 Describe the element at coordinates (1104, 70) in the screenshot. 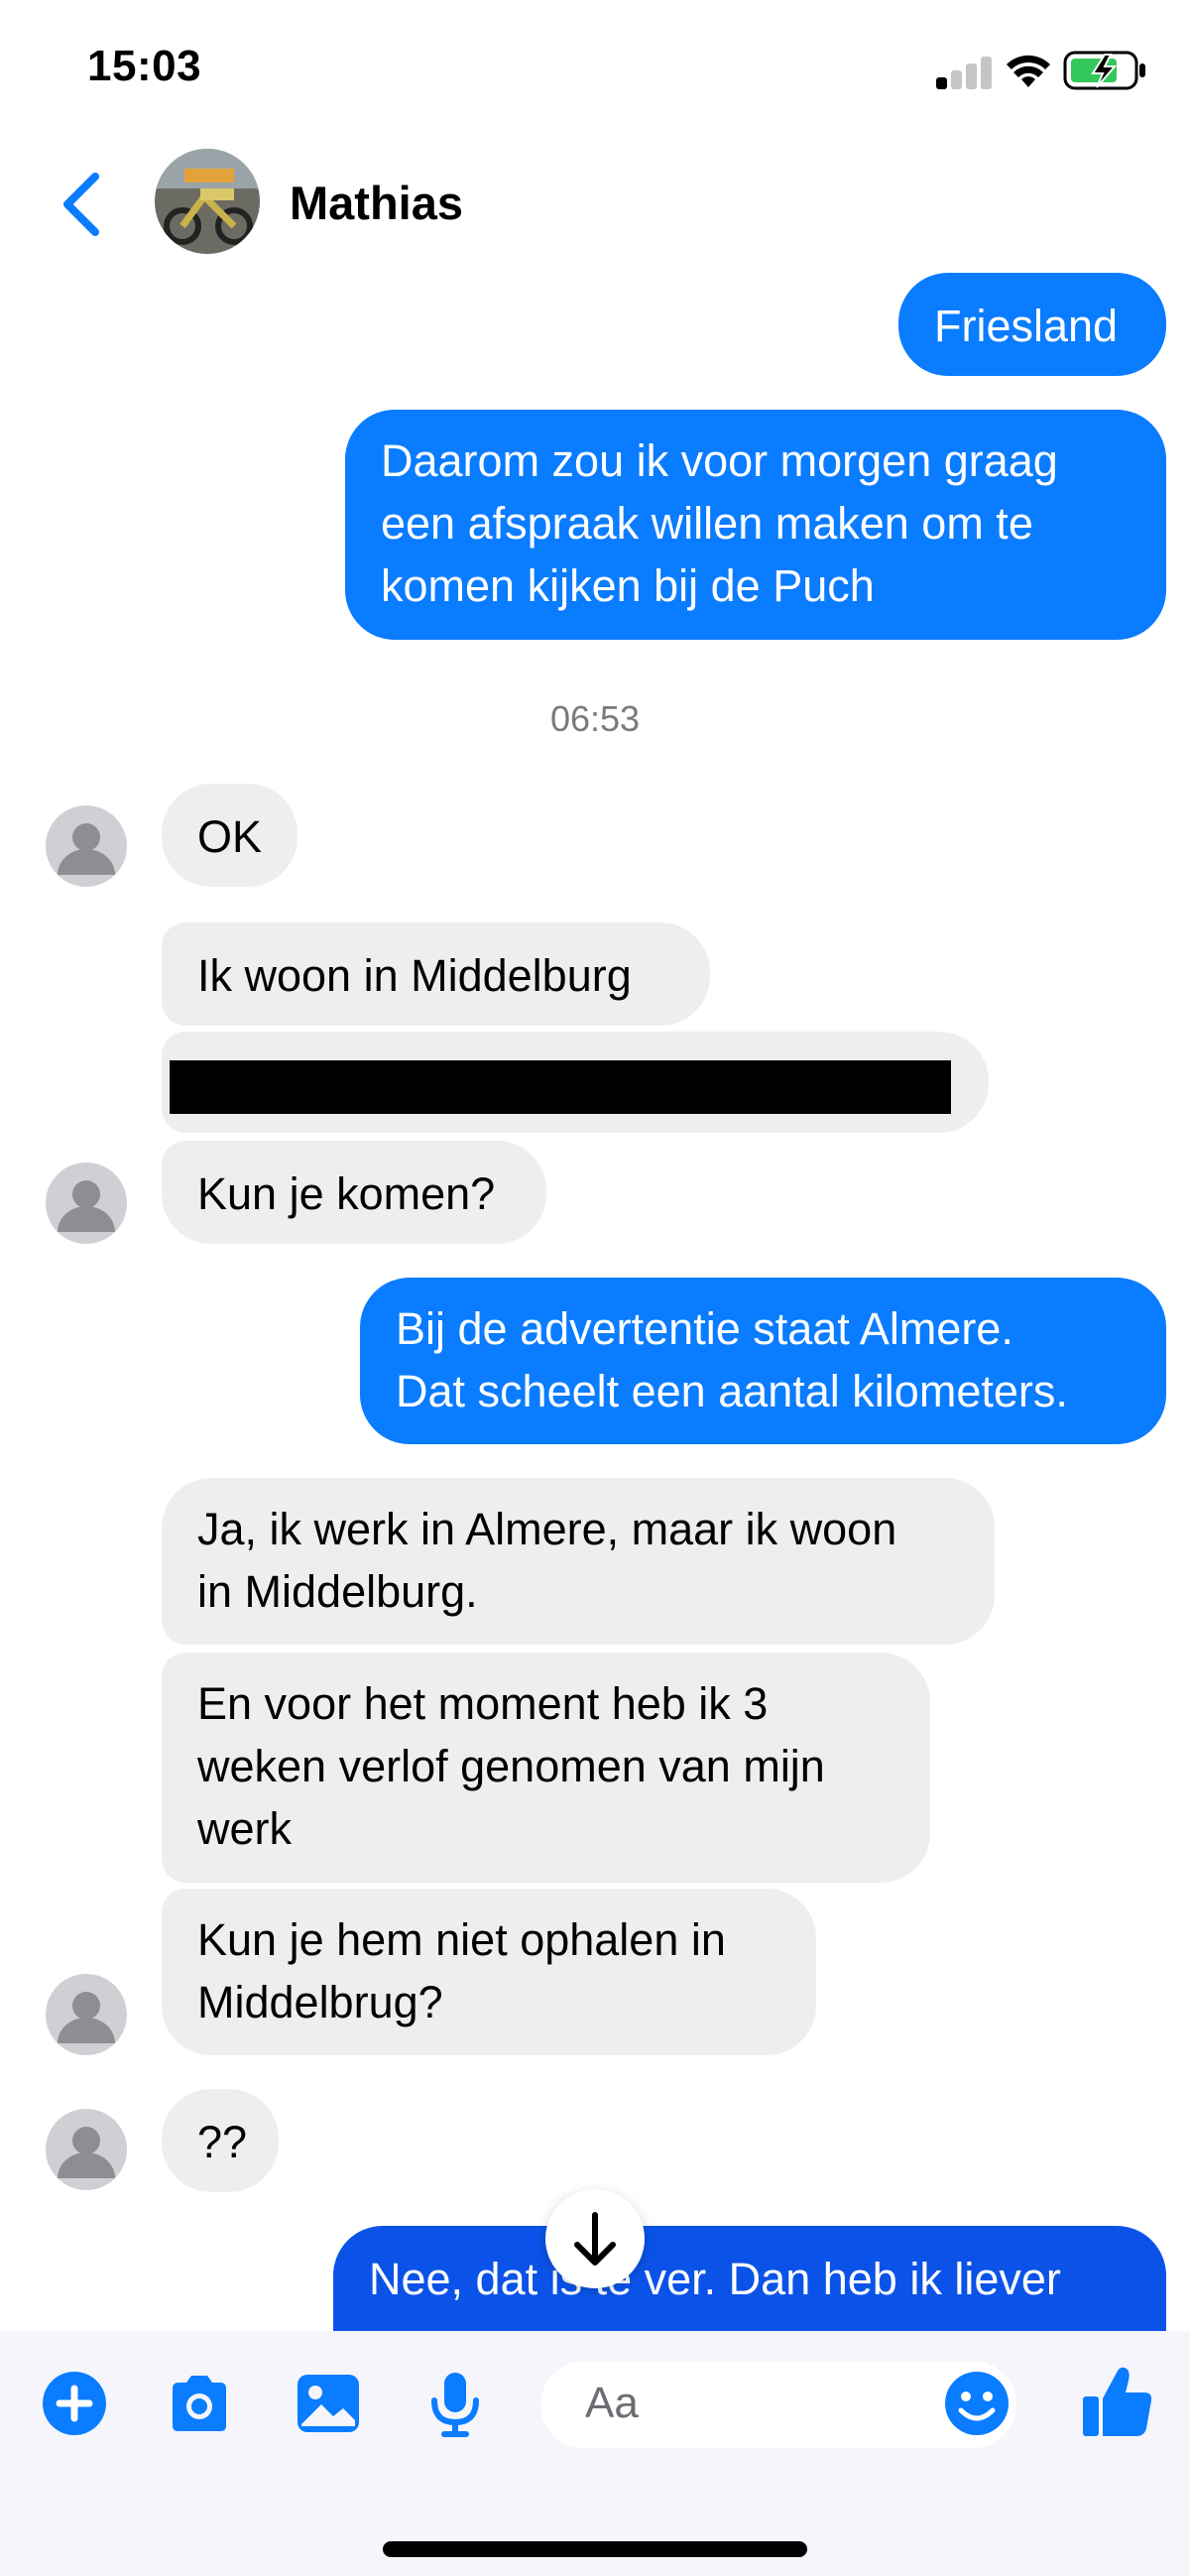

I see `battery-charging-icon` at that location.